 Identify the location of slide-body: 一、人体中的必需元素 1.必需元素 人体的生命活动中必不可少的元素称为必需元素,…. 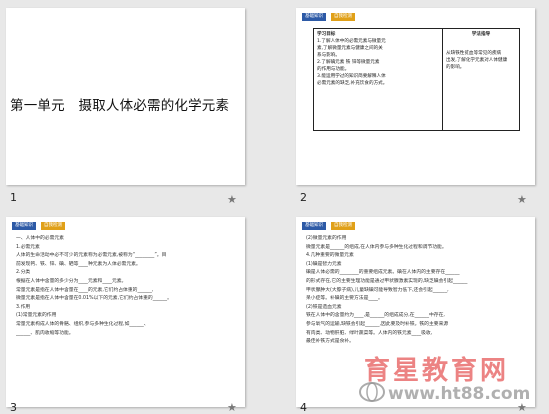
(127, 286).